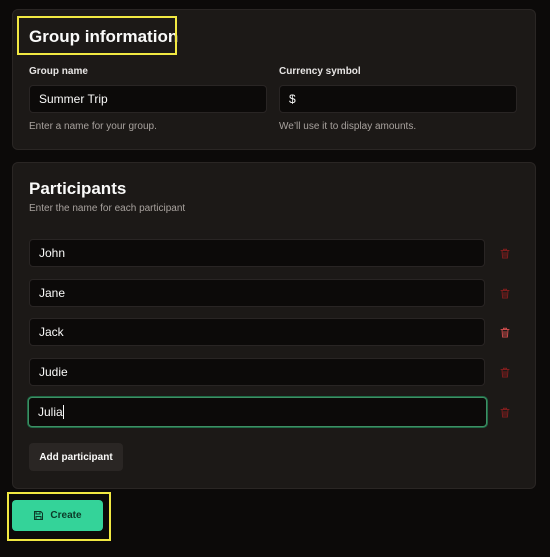 The image size is (550, 557). What do you see at coordinates (63, 412) in the screenshot?
I see `text-caret` at bounding box center [63, 412].